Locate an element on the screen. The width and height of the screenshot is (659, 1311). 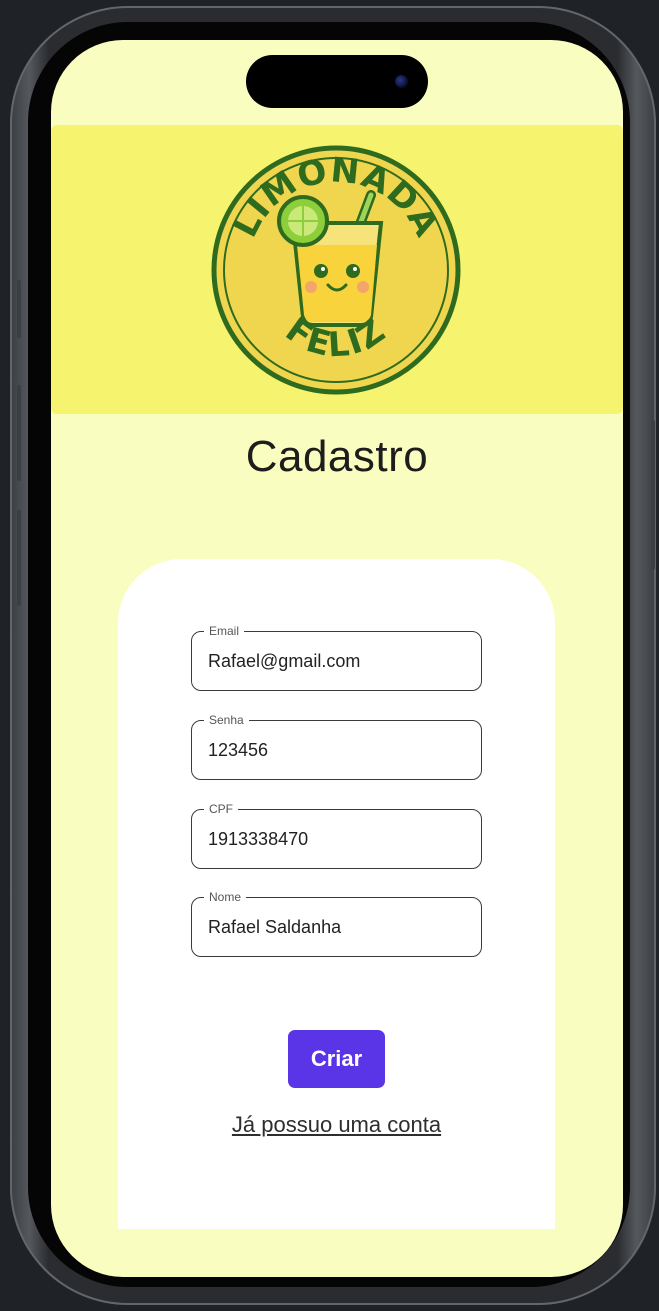
email-field: Email Rafael@gmail.com is located at coordinates (336, 657).